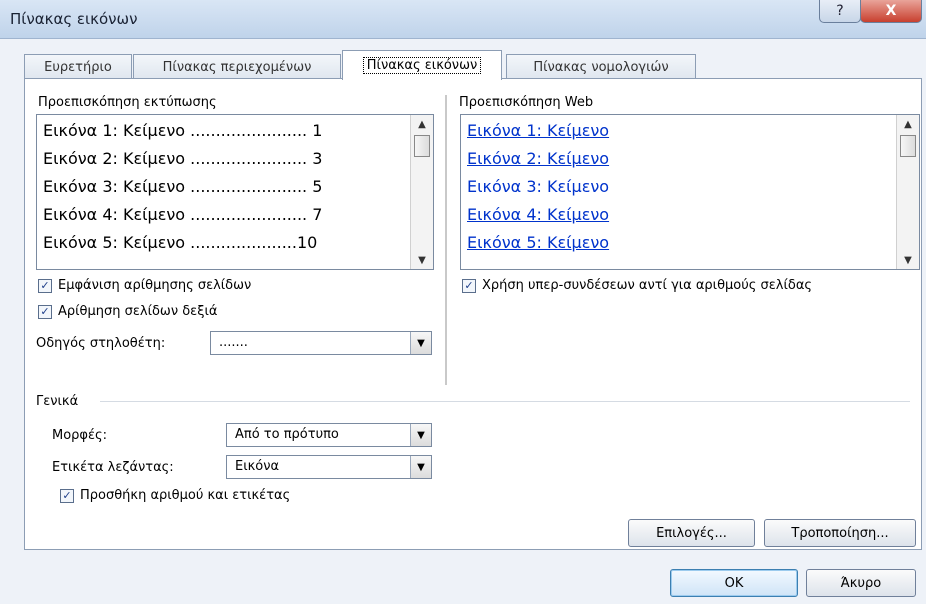 The height and width of the screenshot is (604, 926). I want to click on list-item-link: Εικόνα 5: Κείμενο, so click(538, 242).